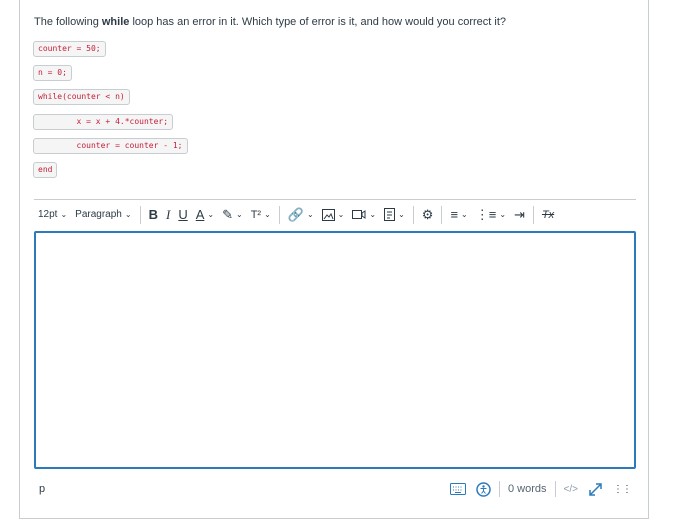  Describe the element at coordinates (335, 489) in the screenshot. I see `editor-status-bar: p 0 words </> ⋮⋮` at that location.